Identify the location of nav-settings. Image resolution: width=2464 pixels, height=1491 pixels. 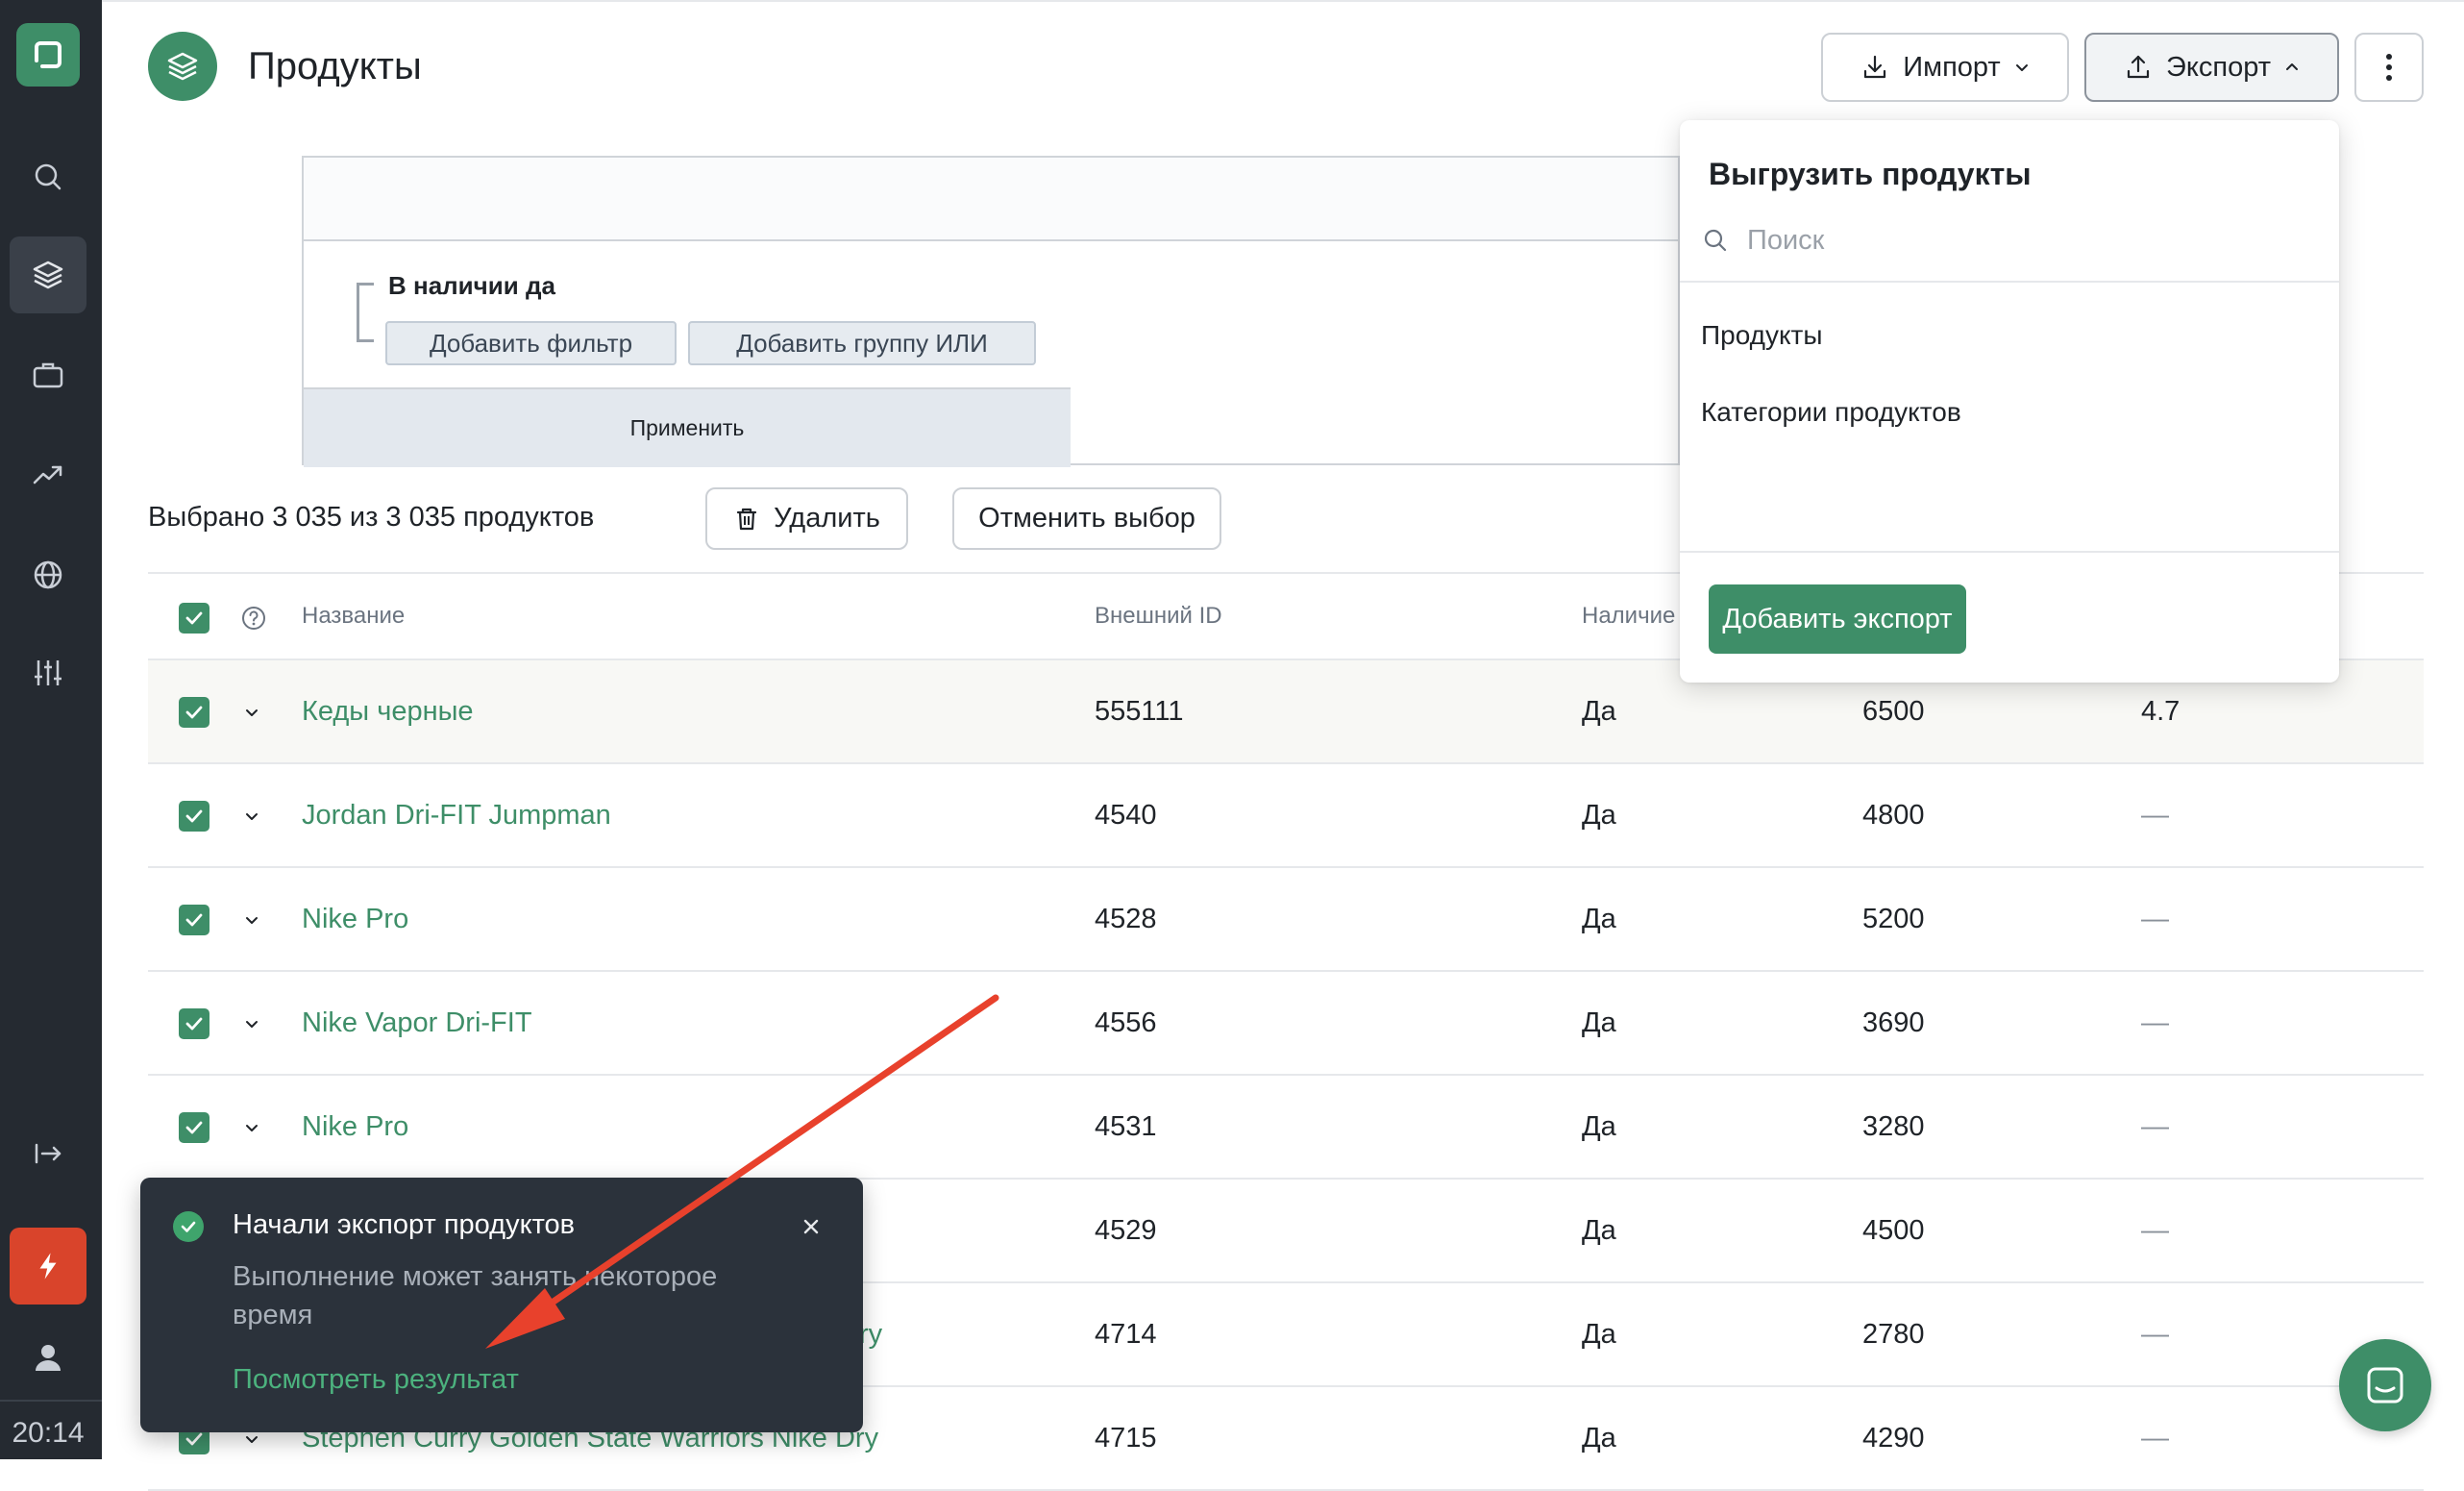
(48, 672).